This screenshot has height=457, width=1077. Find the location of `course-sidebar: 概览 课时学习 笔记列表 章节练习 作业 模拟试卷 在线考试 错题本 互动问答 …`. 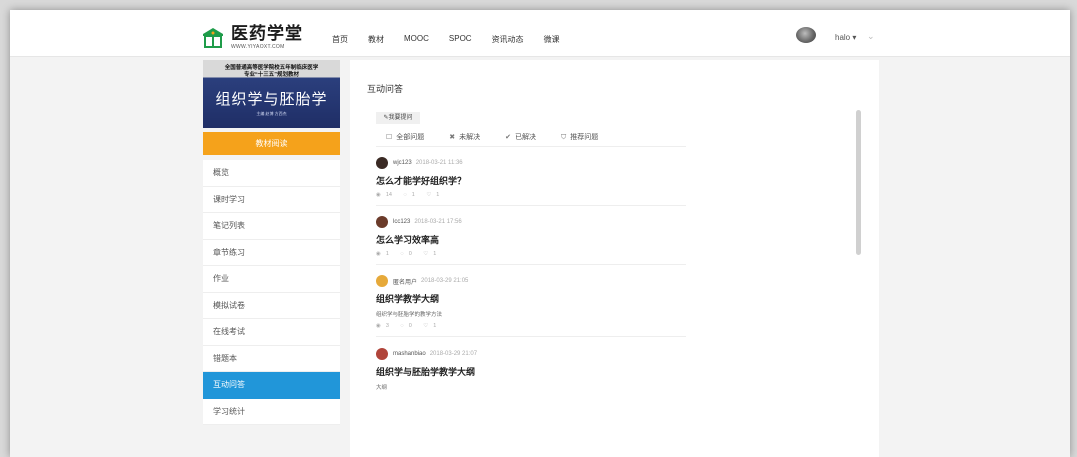

course-sidebar: 概览 课时学习 笔记列表 章节练习 作业 模拟试卷 在线考试 错题本 互动问答 … is located at coordinates (271, 292).